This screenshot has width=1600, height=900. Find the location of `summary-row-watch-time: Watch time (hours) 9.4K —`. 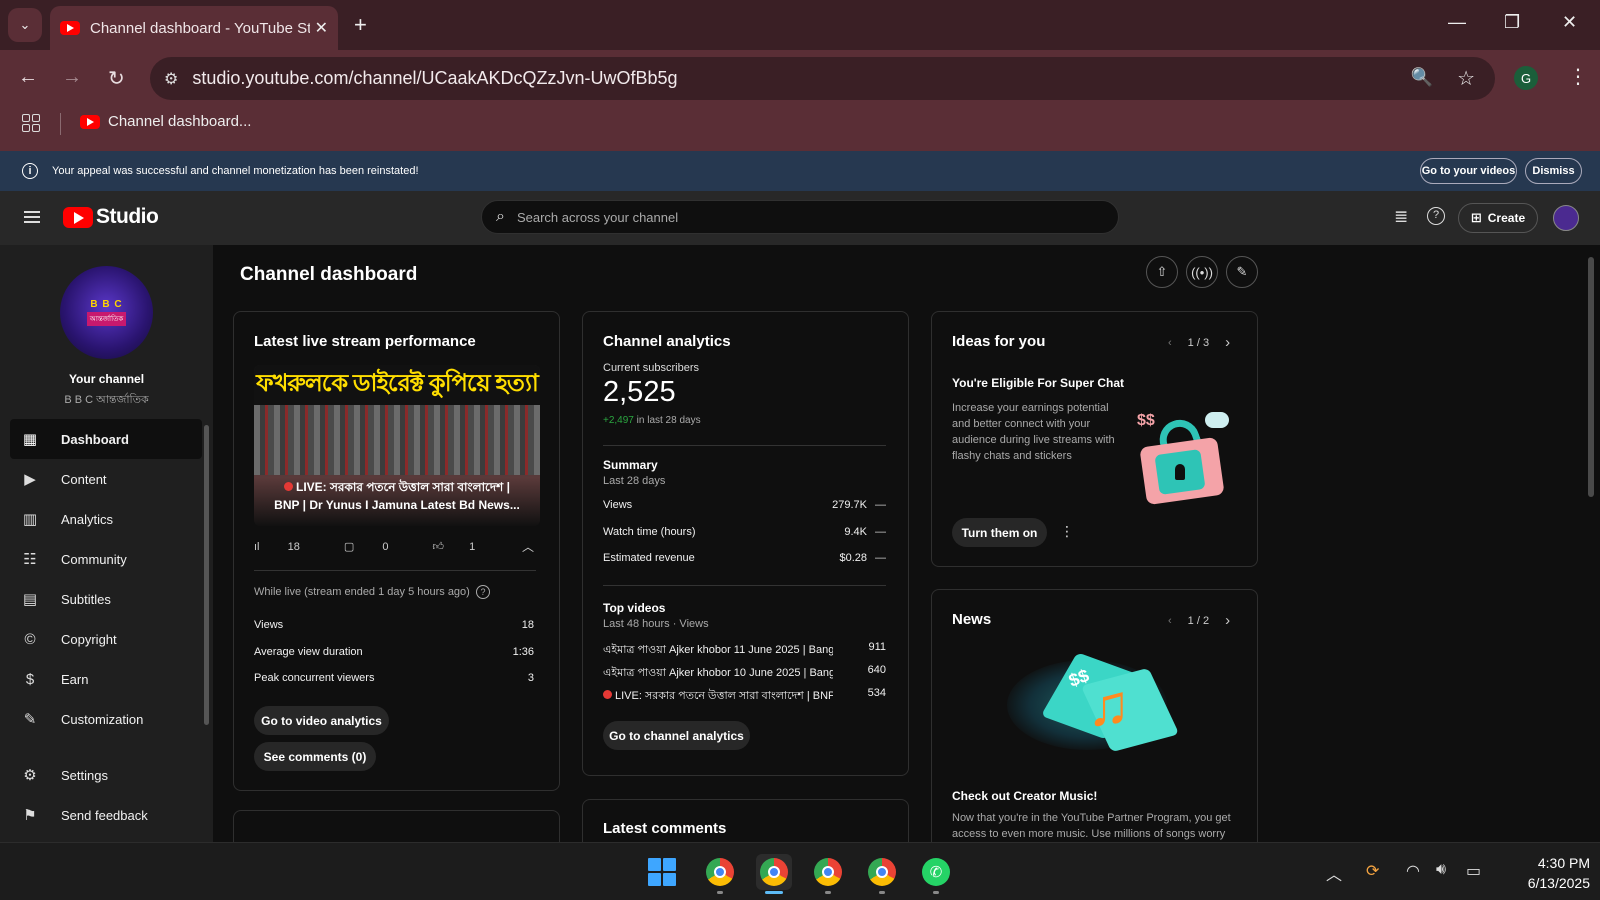

summary-row-watch-time: Watch time (hours) 9.4K — is located at coordinates (744, 532).